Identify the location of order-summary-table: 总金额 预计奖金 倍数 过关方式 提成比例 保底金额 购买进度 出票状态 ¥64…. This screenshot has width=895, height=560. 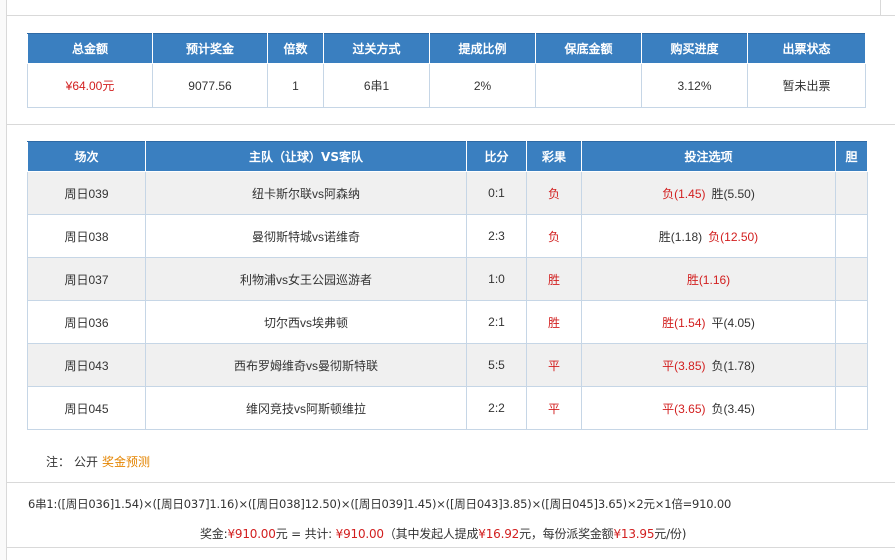
(446, 70).